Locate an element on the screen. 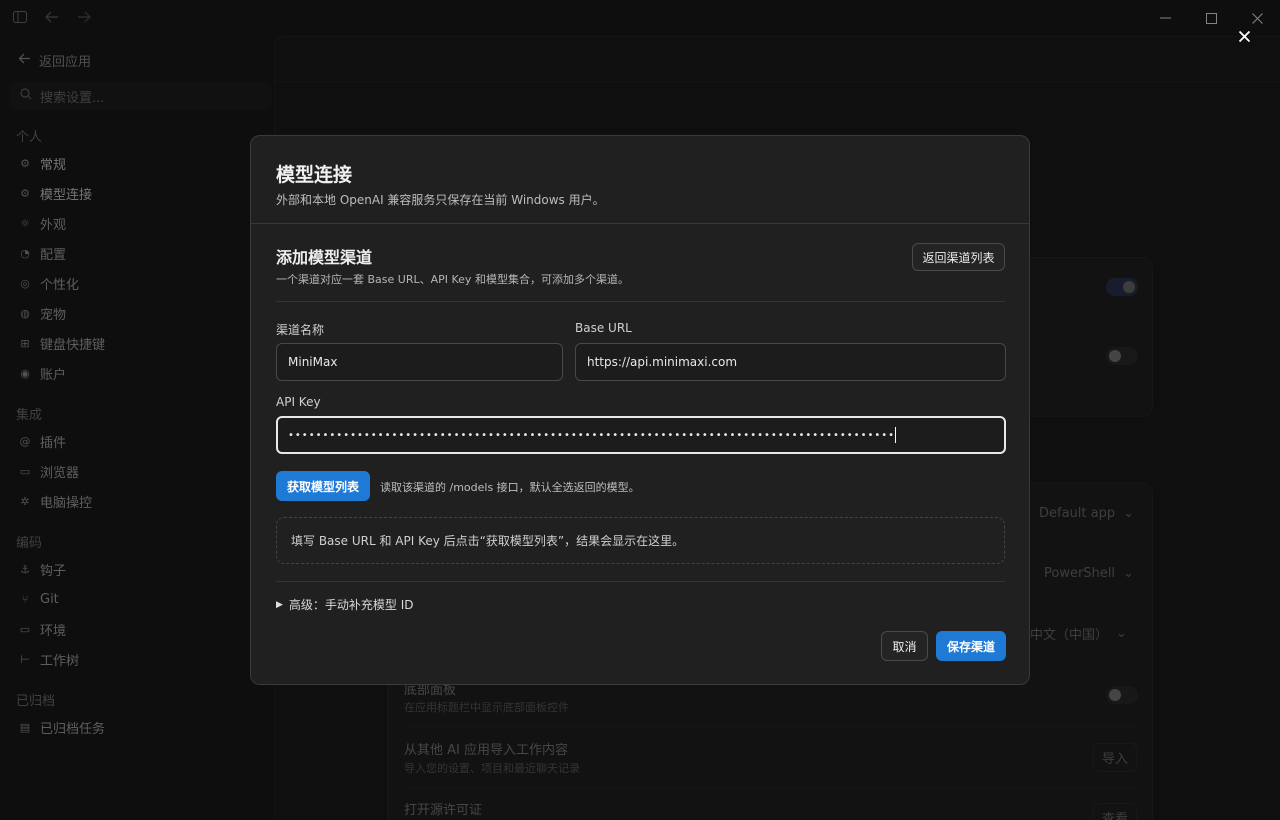 This screenshot has width=1280, height=820. close-icon is located at coordinates (1244, 36).